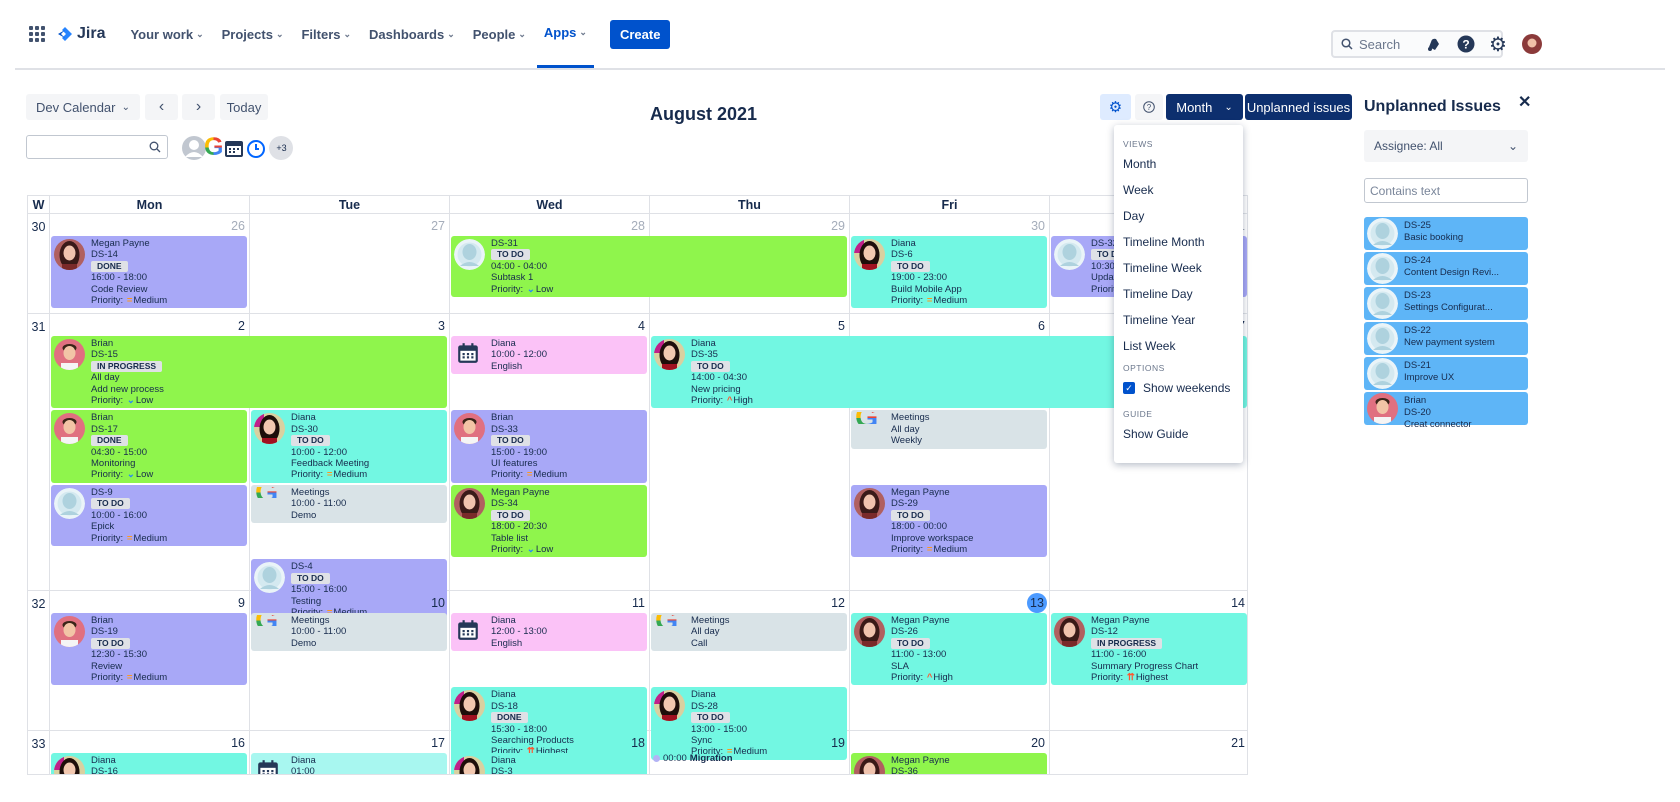 This screenshot has height=802, width=1680. What do you see at coordinates (319, 452) in the screenshot?
I see `event-time: 10:00 - 12:00` at bounding box center [319, 452].